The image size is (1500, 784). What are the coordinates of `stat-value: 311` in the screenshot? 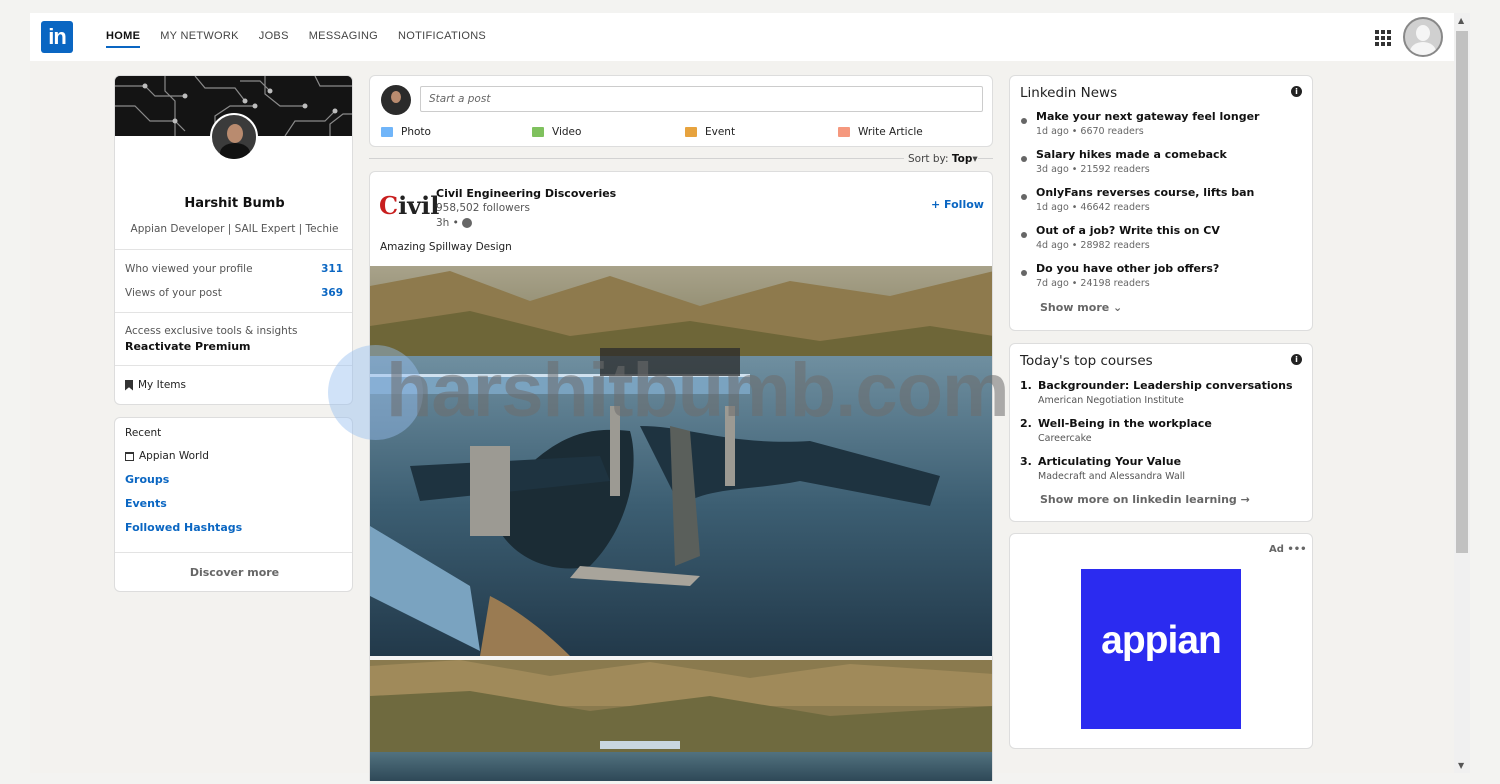 It's located at (332, 269).